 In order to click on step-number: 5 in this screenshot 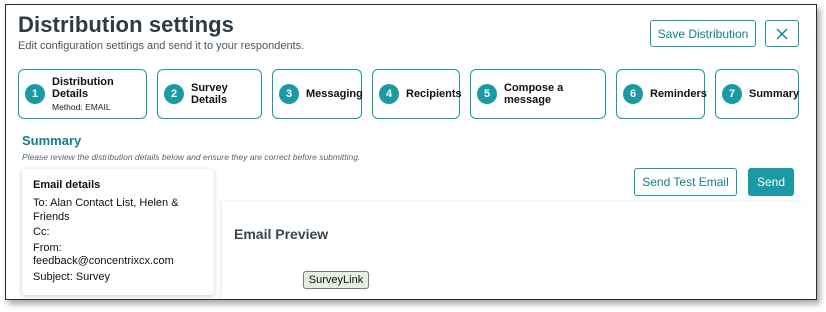, I will do `click(487, 94)`.